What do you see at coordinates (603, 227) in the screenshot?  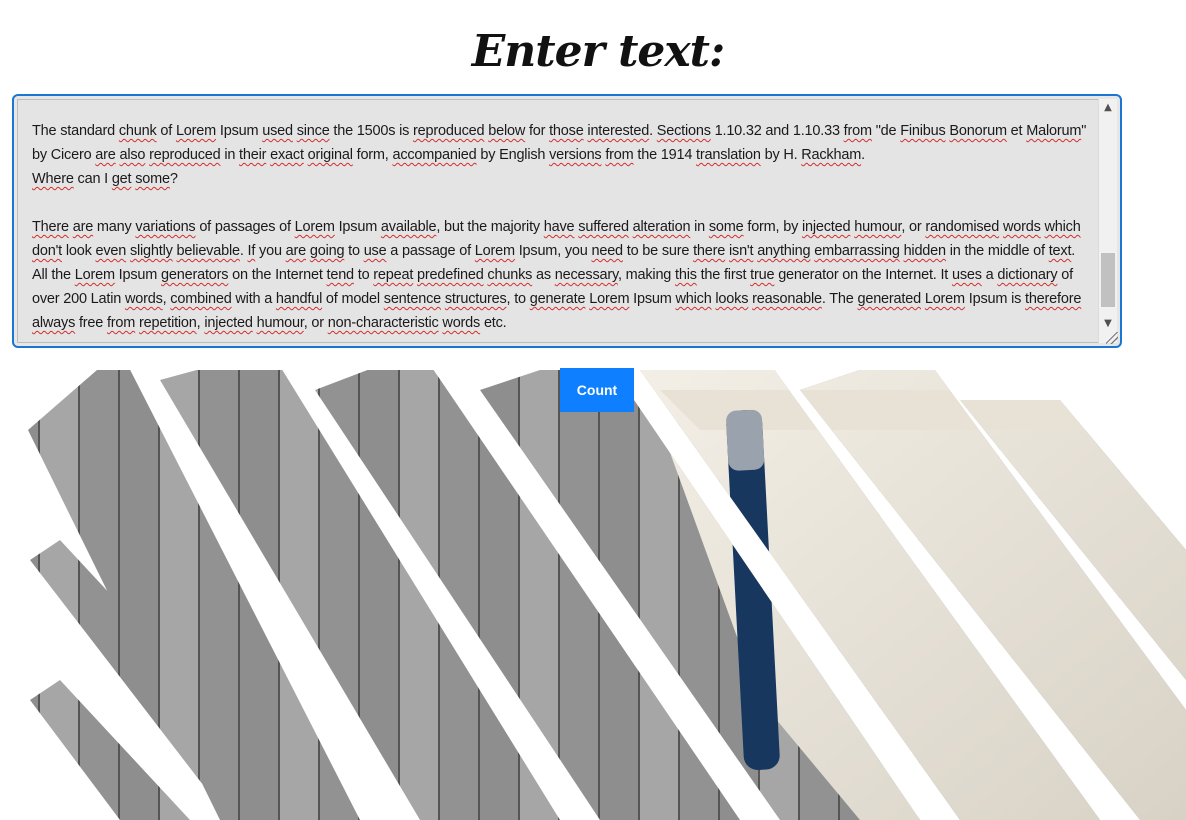 I see `spellcheck-word: suffered` at bounding box center [603, 227].